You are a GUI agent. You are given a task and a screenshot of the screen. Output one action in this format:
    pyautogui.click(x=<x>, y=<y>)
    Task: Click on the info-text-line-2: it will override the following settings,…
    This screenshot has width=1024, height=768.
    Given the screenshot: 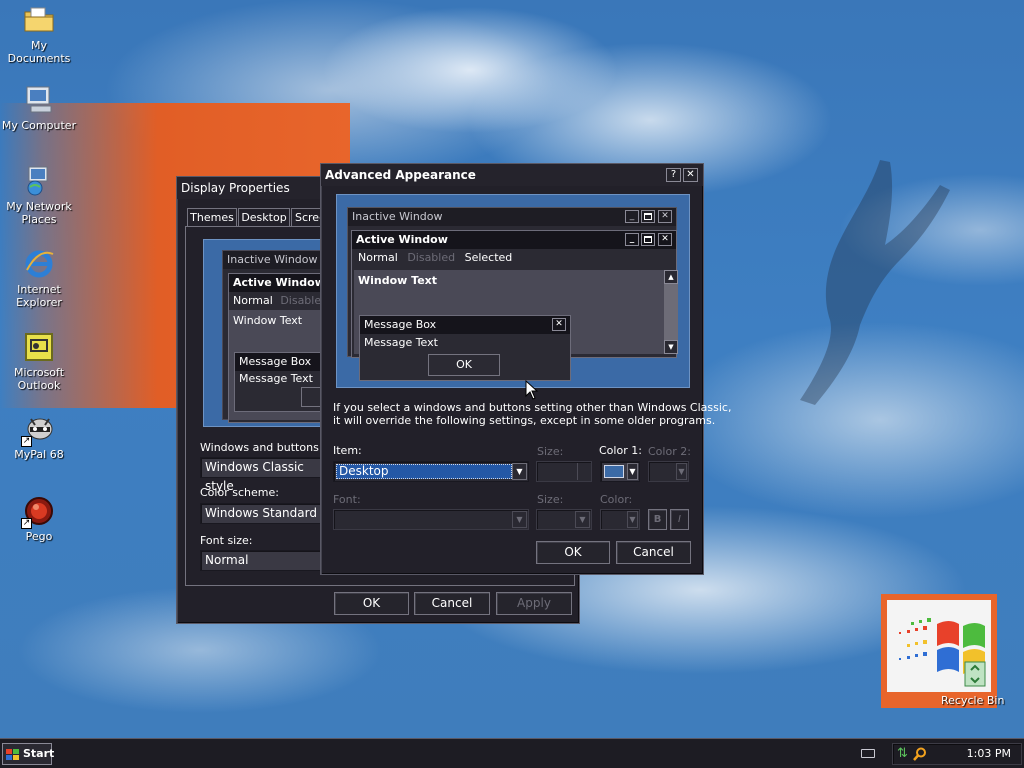 What is the action you would take?
    pyautogui.click(x=524, y=420)
    